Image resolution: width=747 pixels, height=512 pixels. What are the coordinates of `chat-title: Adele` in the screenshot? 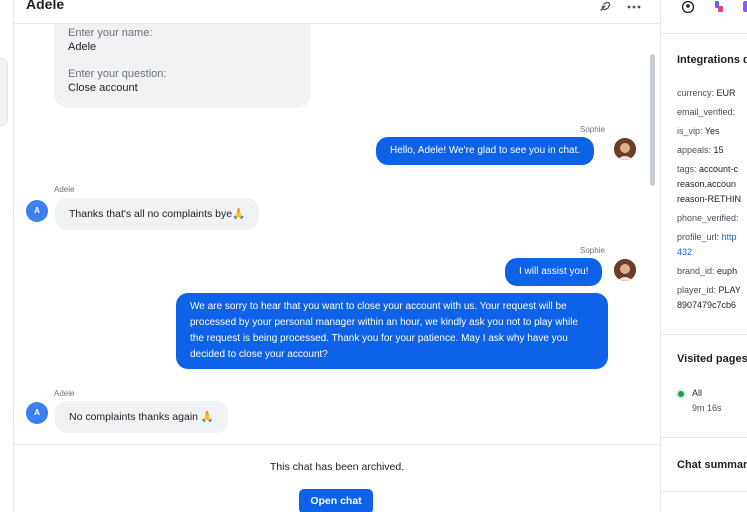 It's located at (45, 6).